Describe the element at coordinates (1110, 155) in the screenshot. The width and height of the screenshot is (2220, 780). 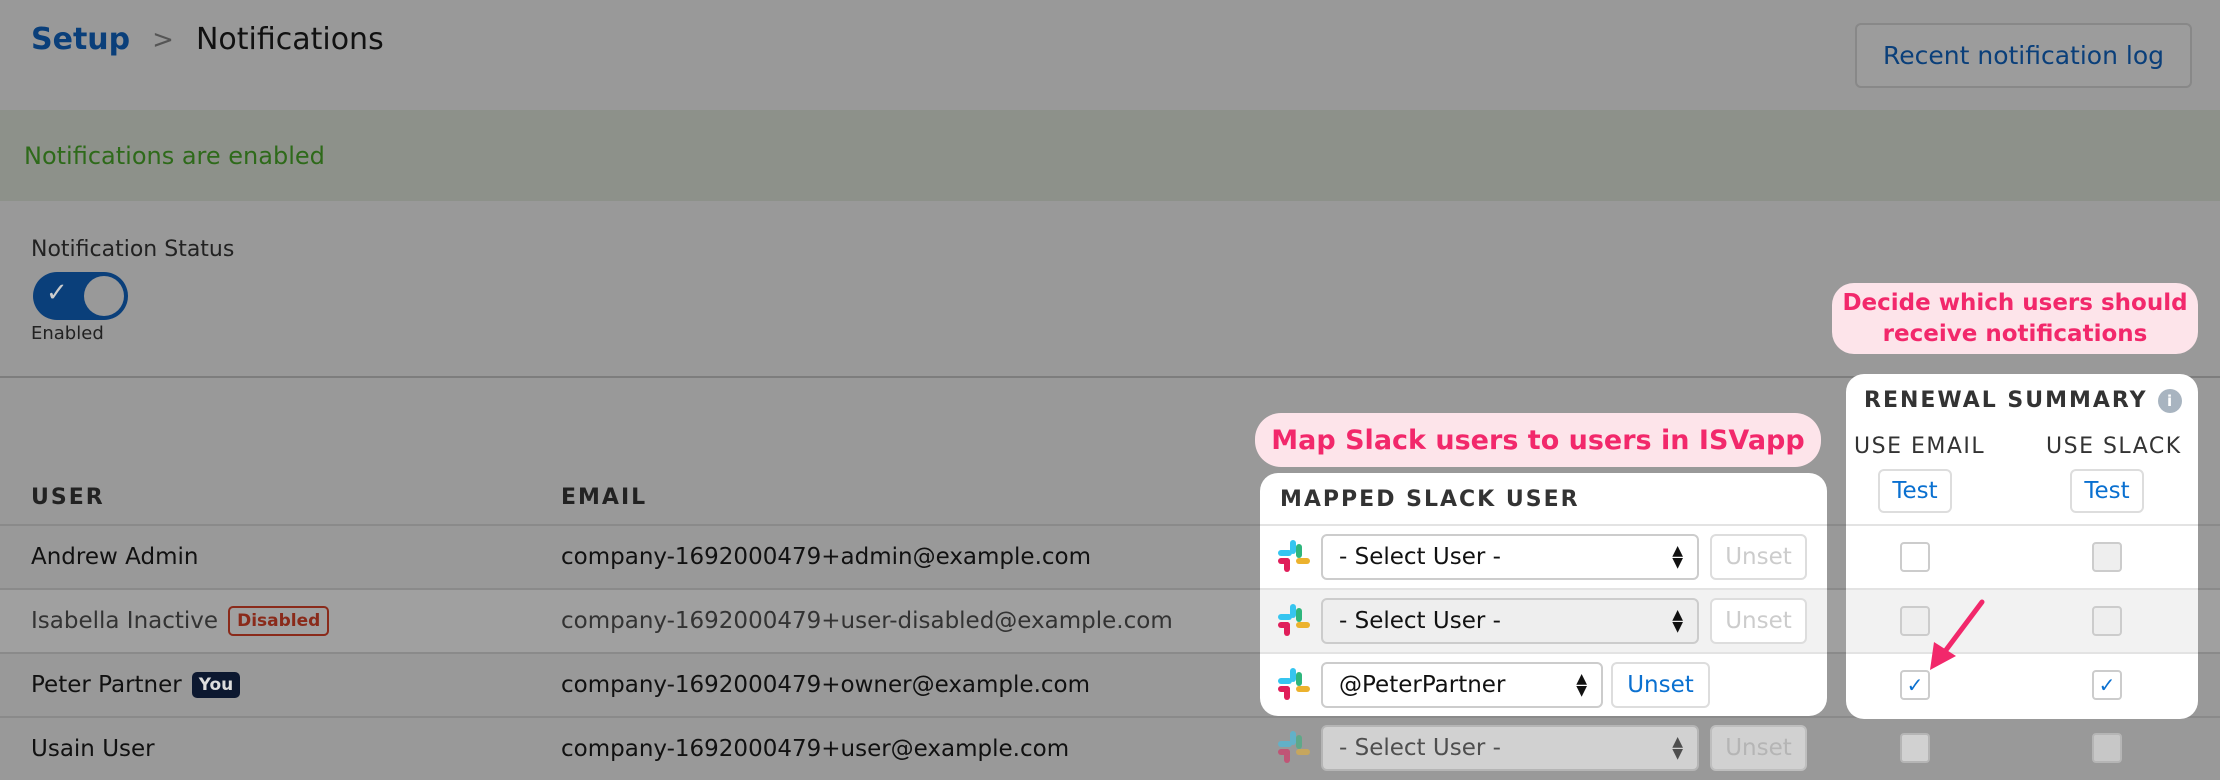
I see `status-banner: Notifications are enabled` at that location.